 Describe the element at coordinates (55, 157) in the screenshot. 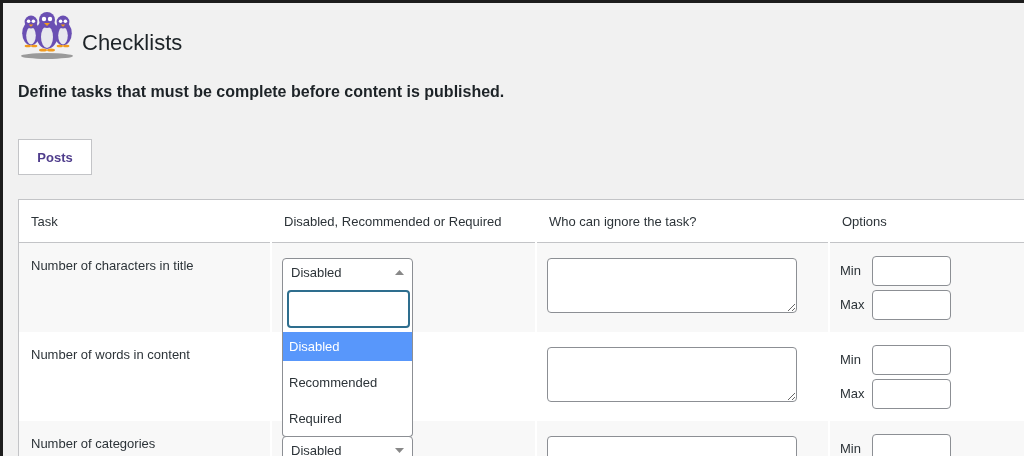

I see `posts-tab: Posts` at that location.